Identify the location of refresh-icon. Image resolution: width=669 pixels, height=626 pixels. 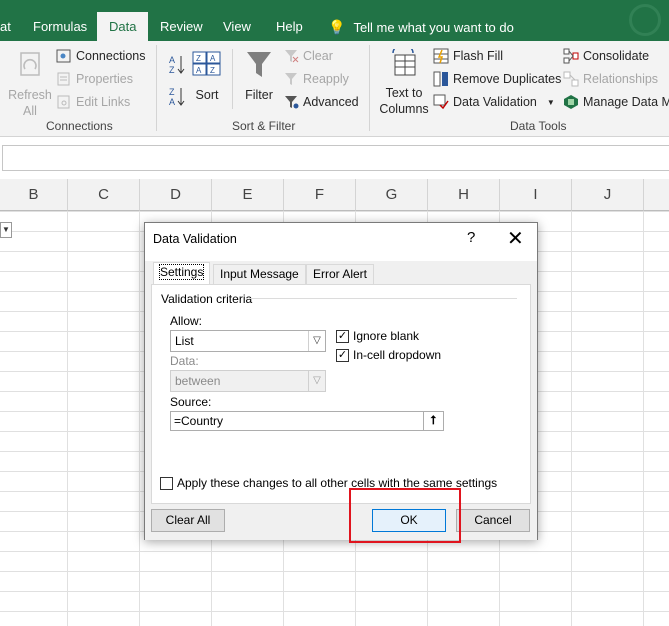
(30, 64).